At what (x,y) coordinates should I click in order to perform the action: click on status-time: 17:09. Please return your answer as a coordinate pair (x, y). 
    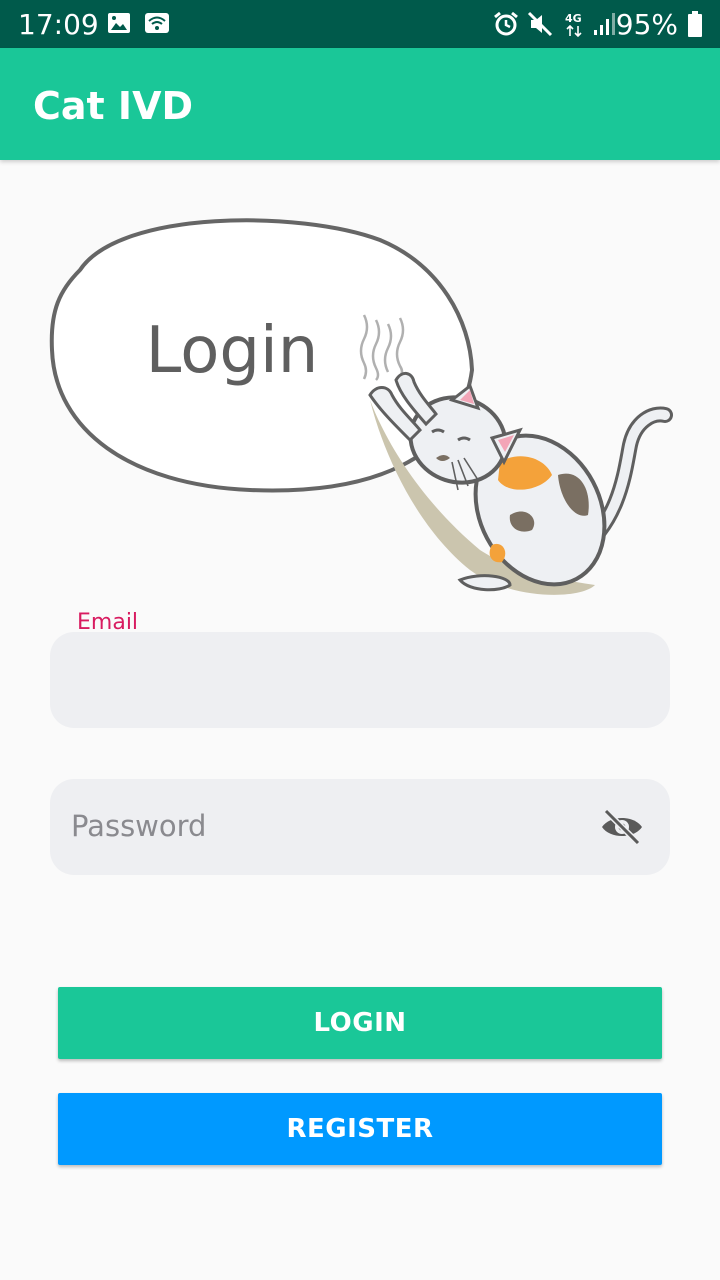
    Looking at the image, I should click on (58, 24).